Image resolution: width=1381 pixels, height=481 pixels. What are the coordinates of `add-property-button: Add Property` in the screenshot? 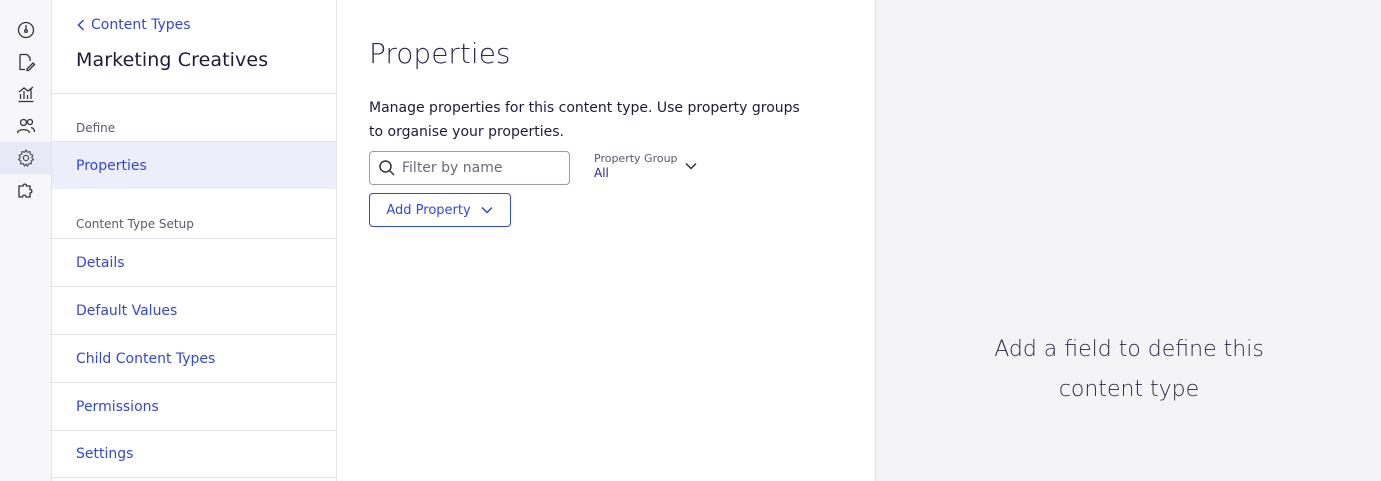 It's located at (440, 210).